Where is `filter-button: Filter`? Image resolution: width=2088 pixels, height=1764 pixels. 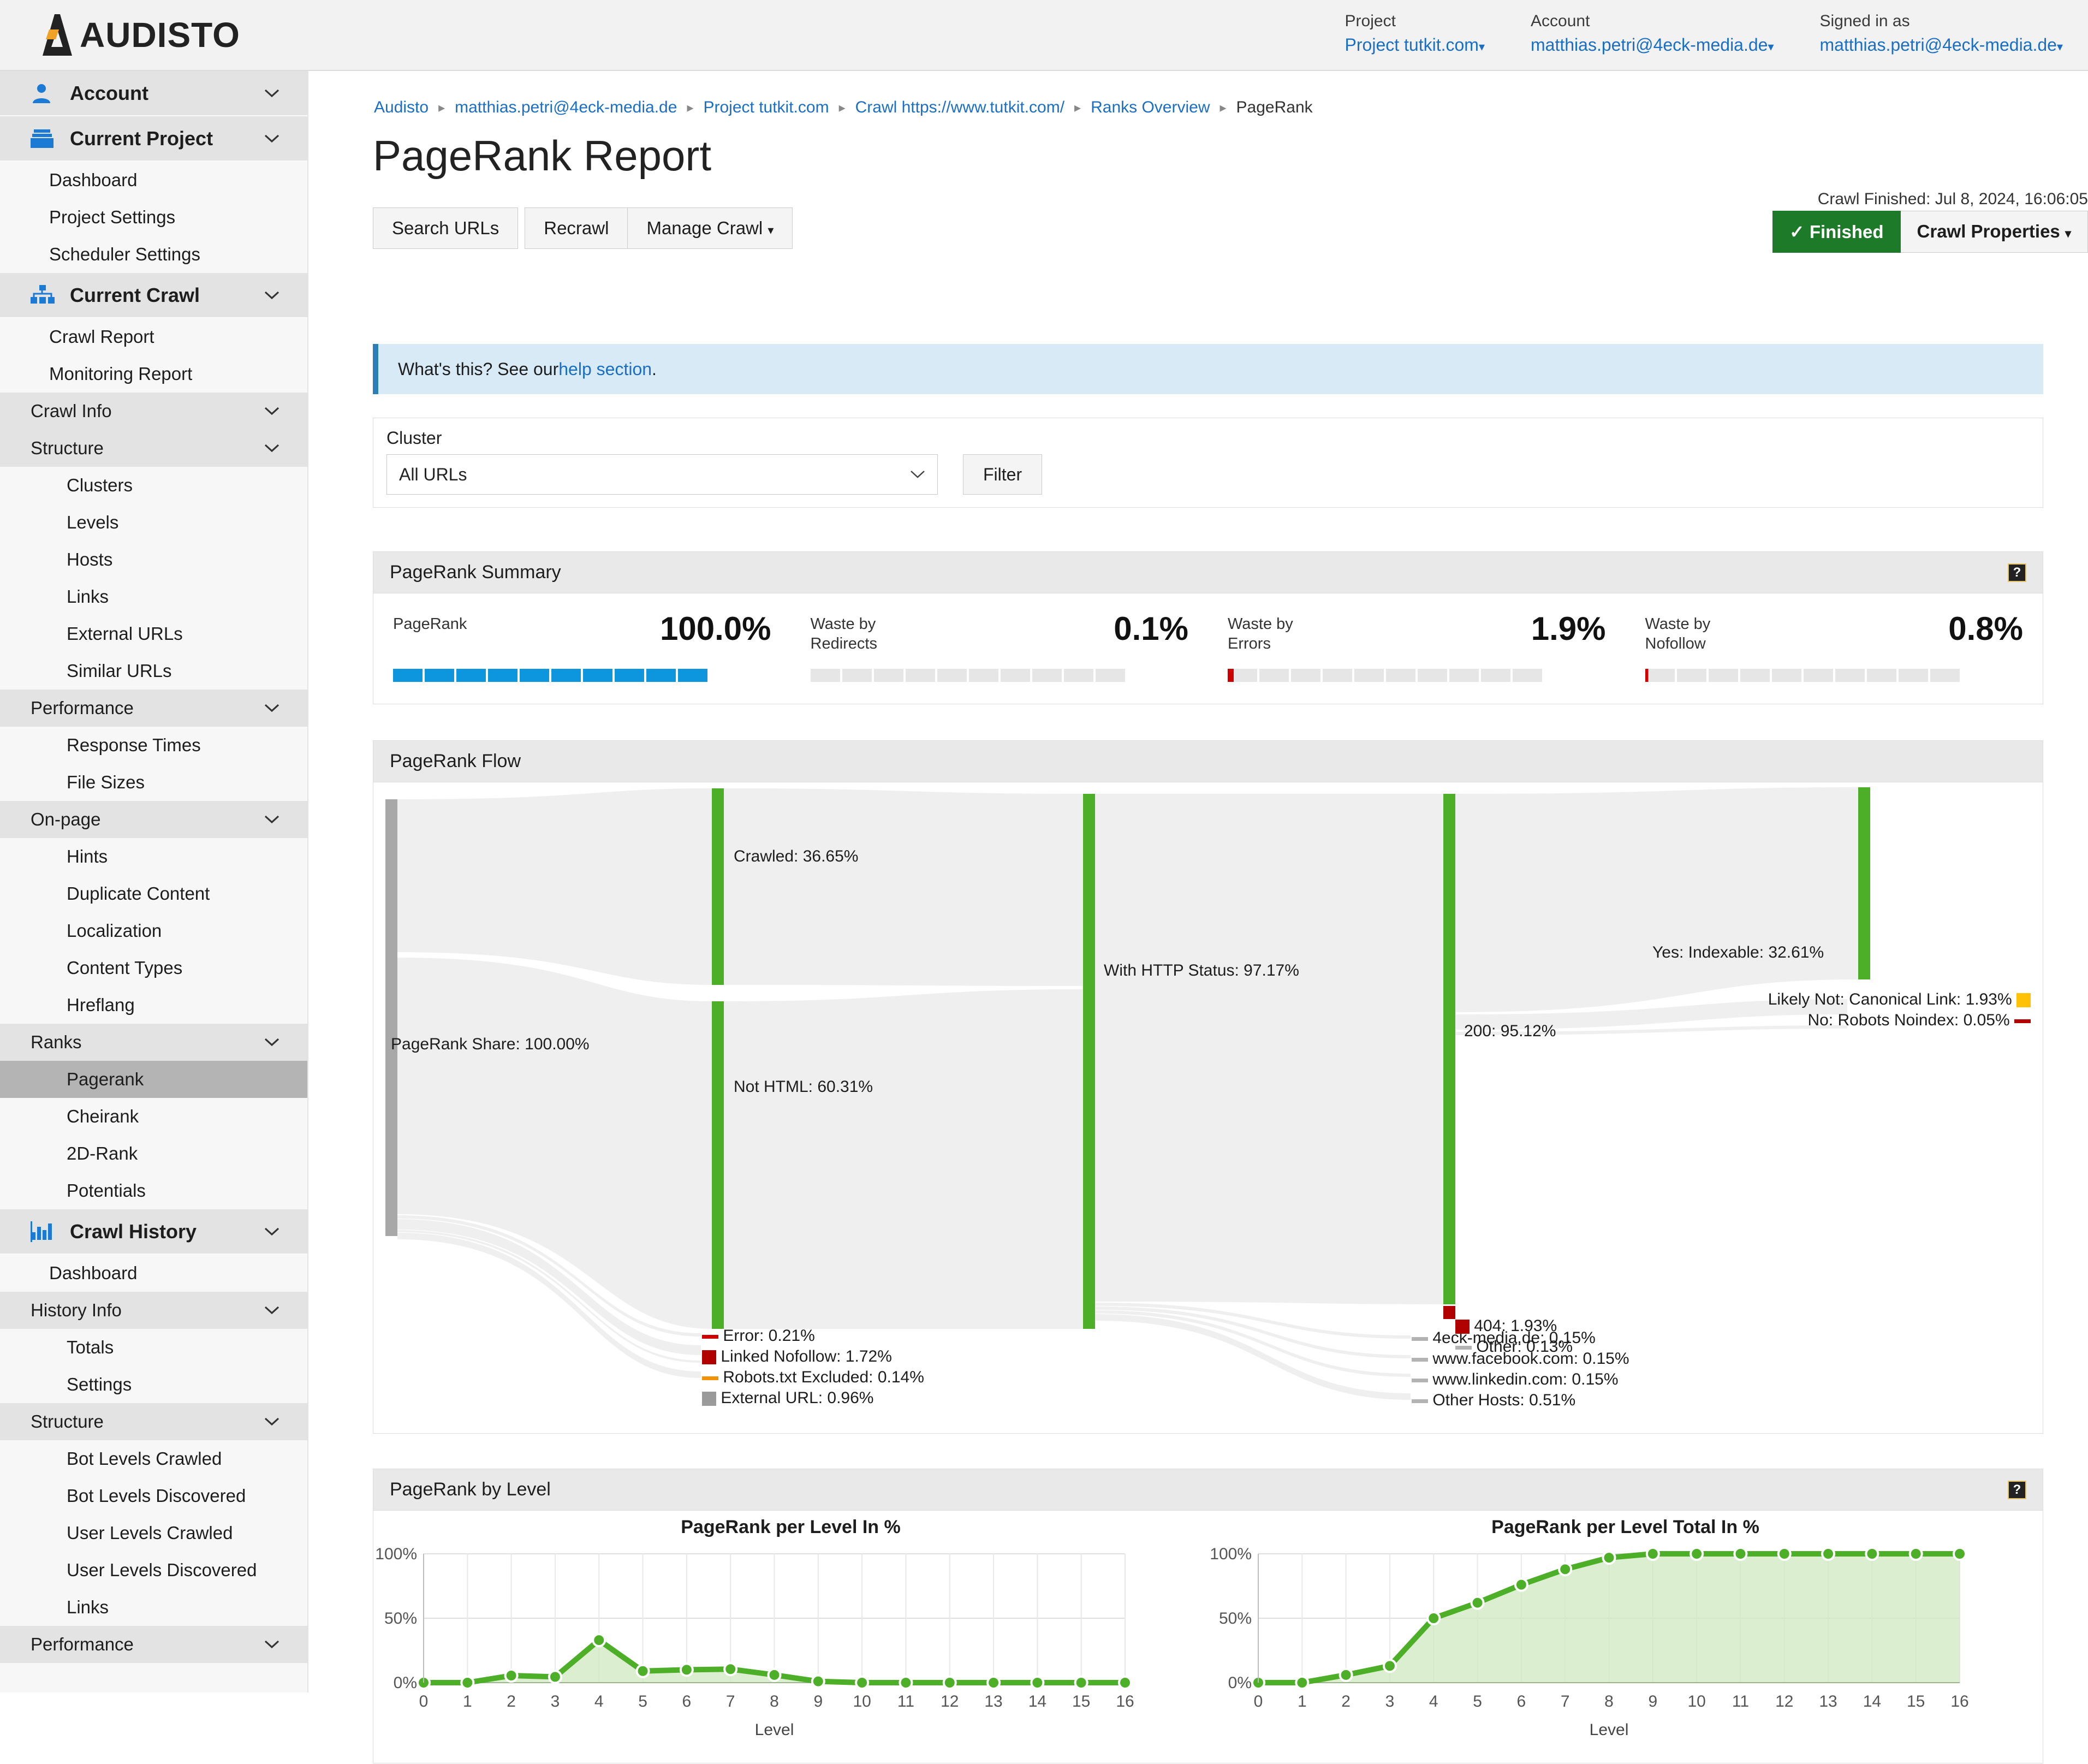
filter-button: Filter is located at coordinates (1003, 474).